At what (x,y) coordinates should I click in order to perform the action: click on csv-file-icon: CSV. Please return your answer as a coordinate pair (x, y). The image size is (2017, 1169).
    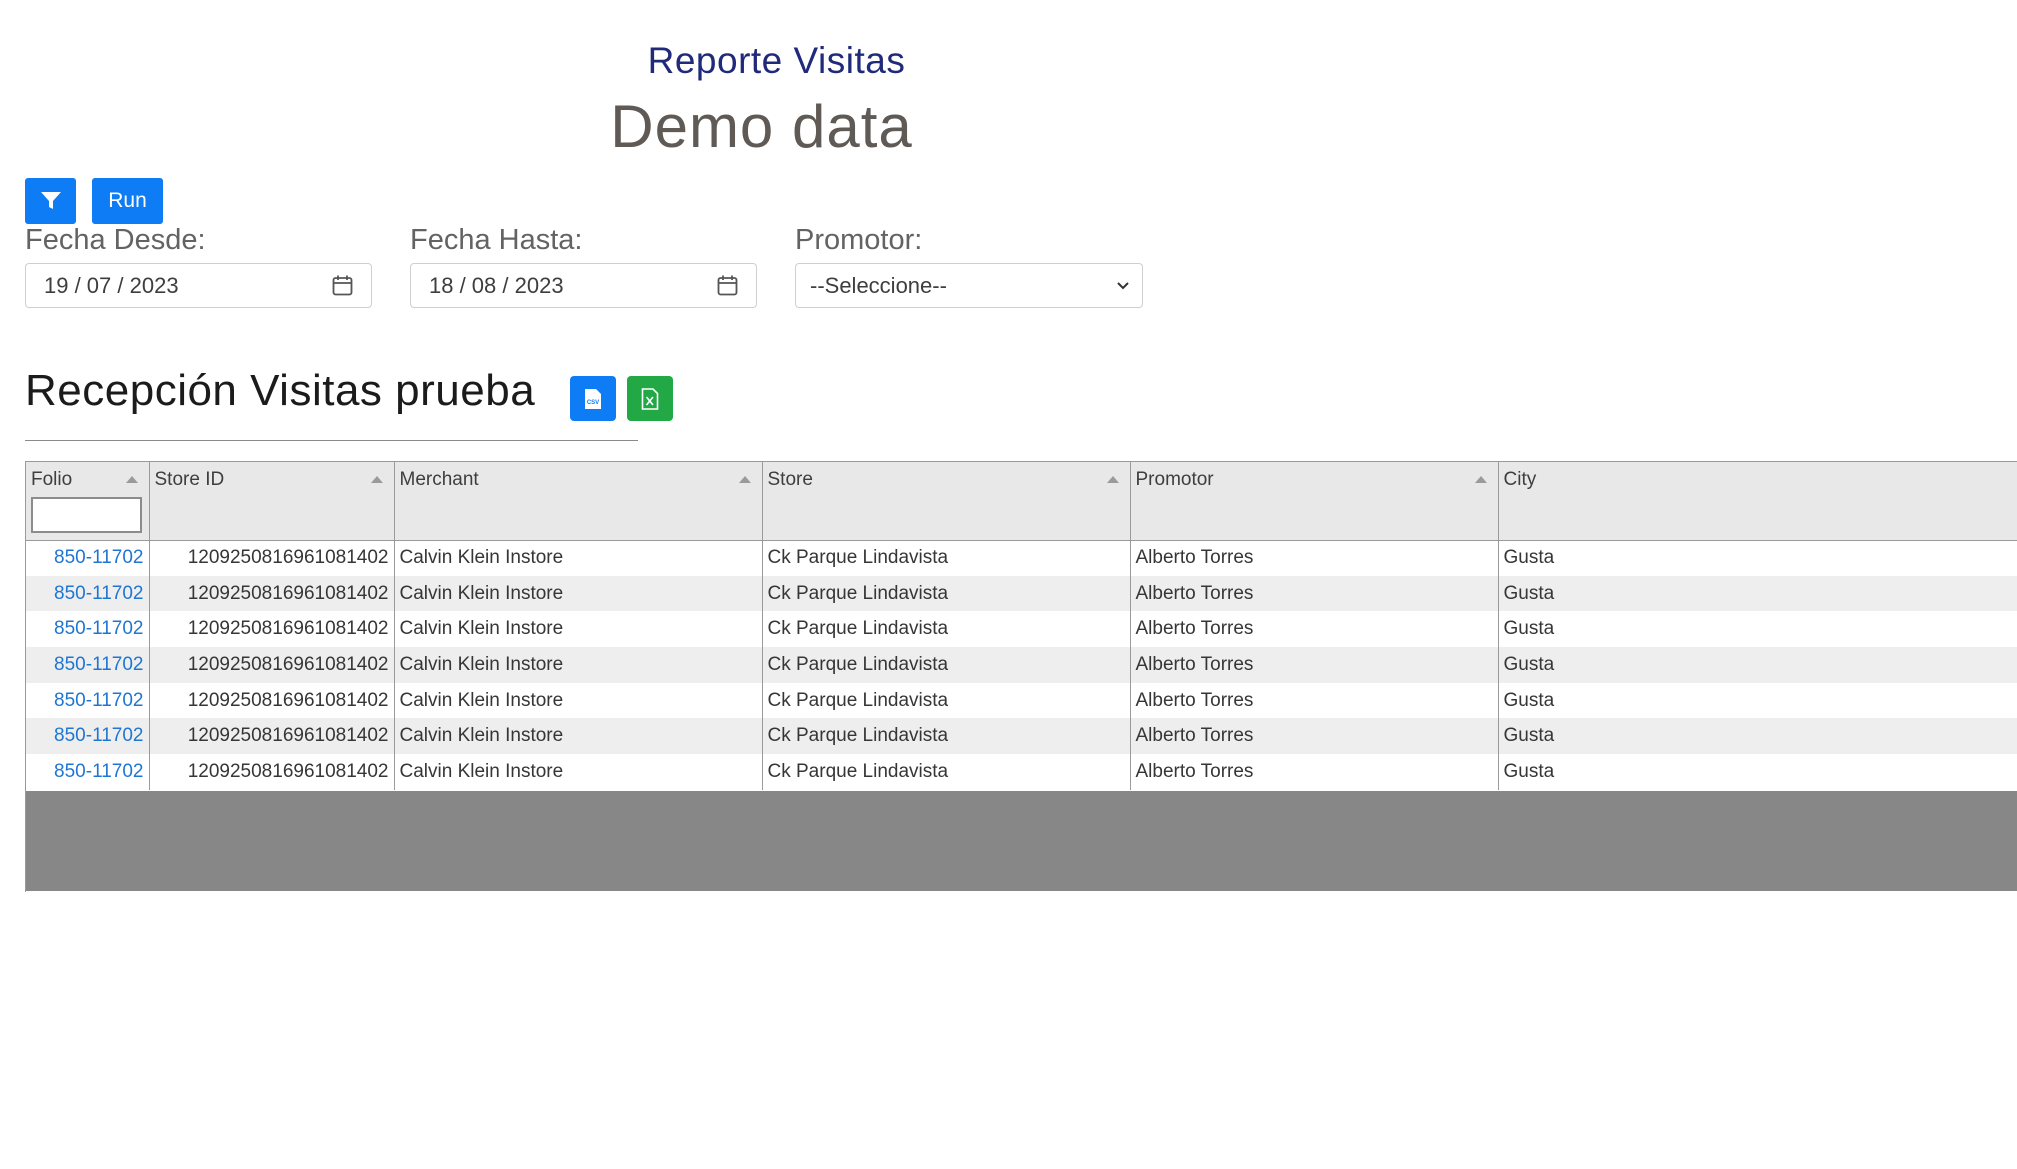
    Looking at the image, I should click on (593, 398).